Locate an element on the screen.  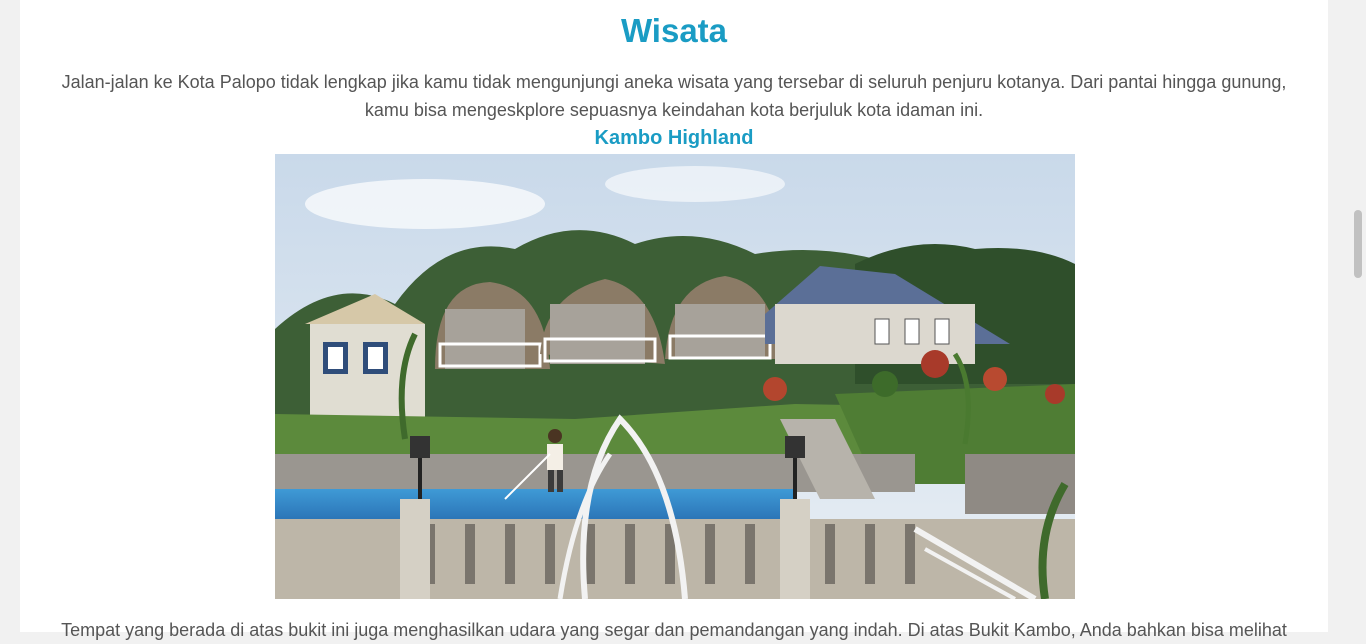
scrollbar-thumb is located at coordinates (1358, 244).